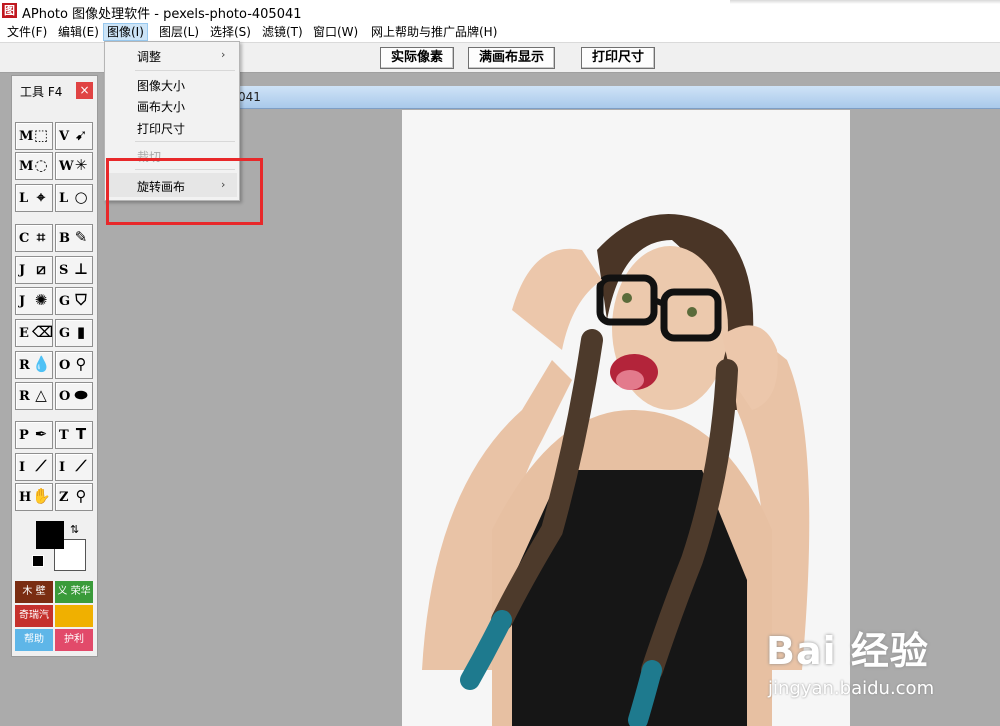 This screenshot has width=1000, height=726. I want to click on menu-window: 窗口(W), so click(335, 32).